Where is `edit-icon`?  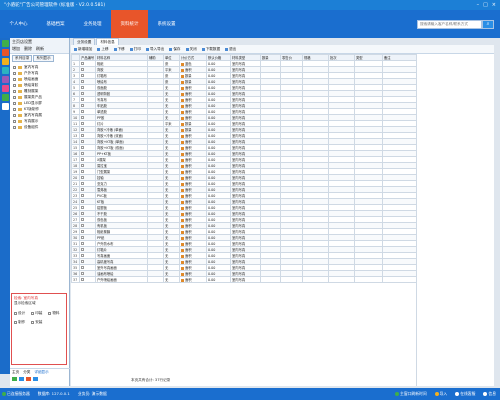
edit-icon is located at coordinates (21, 379).